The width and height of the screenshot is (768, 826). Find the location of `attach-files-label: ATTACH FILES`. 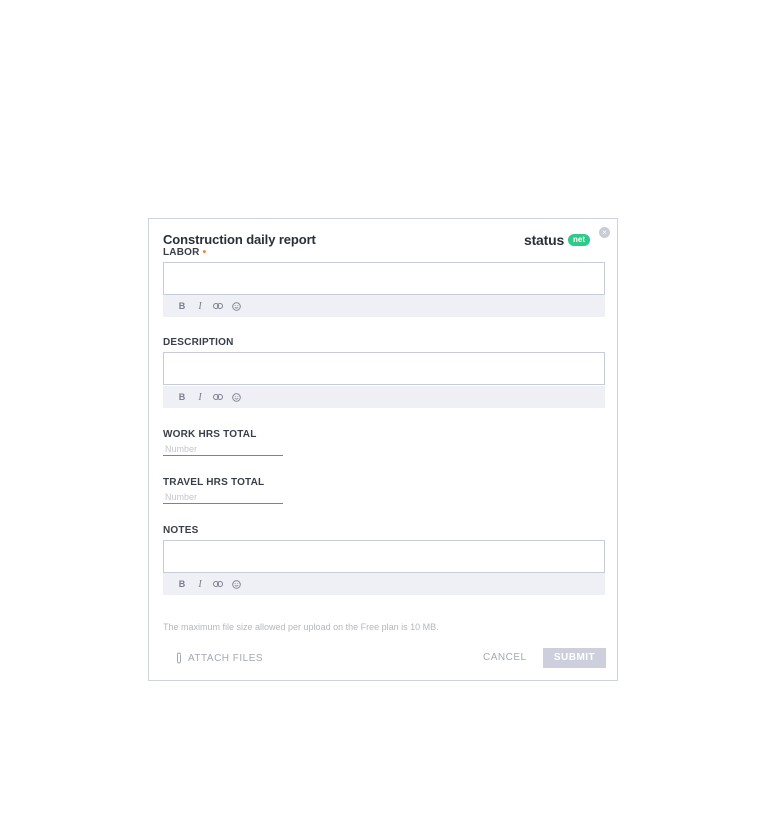

attach-files-label: ATTACH FILES is located at coordinates (226, 658).